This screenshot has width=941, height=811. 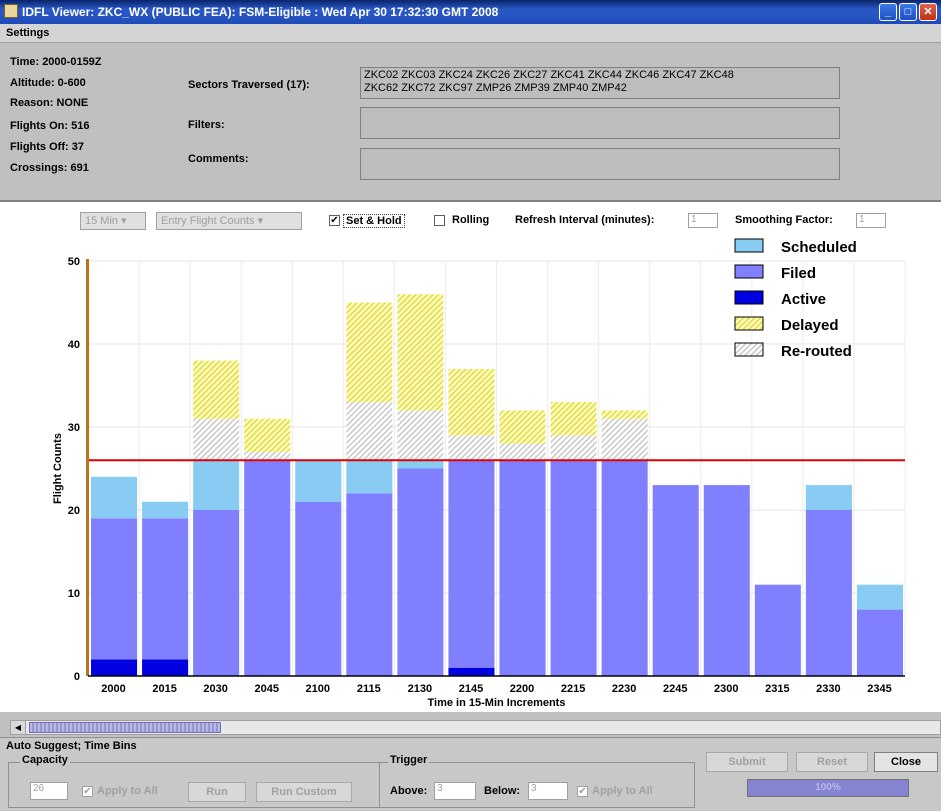 I want to click on trigger-apply-all-checkbox: ✔, so click(x=582, y=791).